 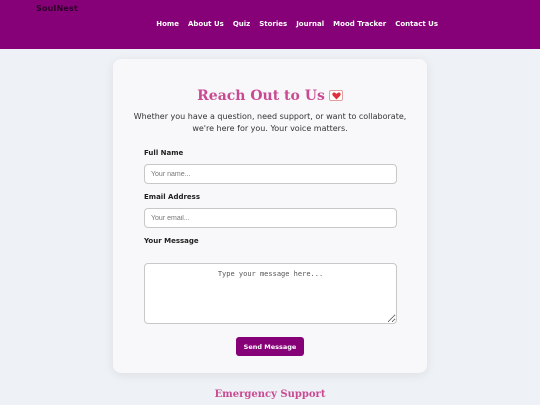 What do you see at coordinates (416, 24) in the screenshot?
I see `nav-contact-us: Contact Us` at bounding box center [416, 24].